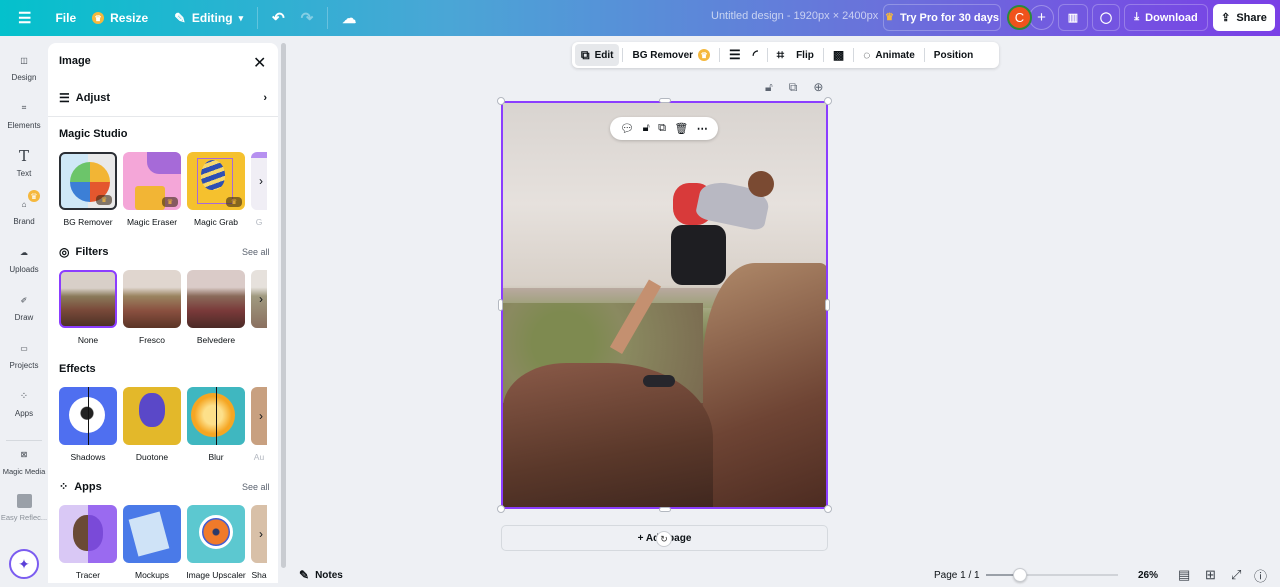 This screenshot has height=587, width=1280. Describe the element at coordinates (24, 307) in the screenshot. I see `rail-item-draw: ✐ Draw` at that location.